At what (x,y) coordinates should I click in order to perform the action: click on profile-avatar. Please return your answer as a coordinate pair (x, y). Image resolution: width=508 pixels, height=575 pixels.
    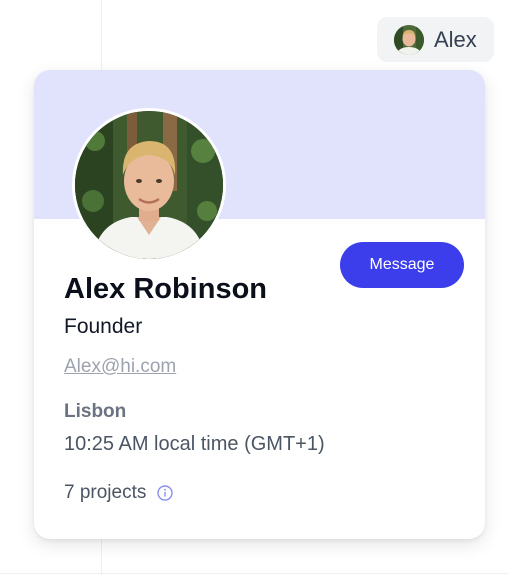
    Looking at the image, I should click on (149, 185).